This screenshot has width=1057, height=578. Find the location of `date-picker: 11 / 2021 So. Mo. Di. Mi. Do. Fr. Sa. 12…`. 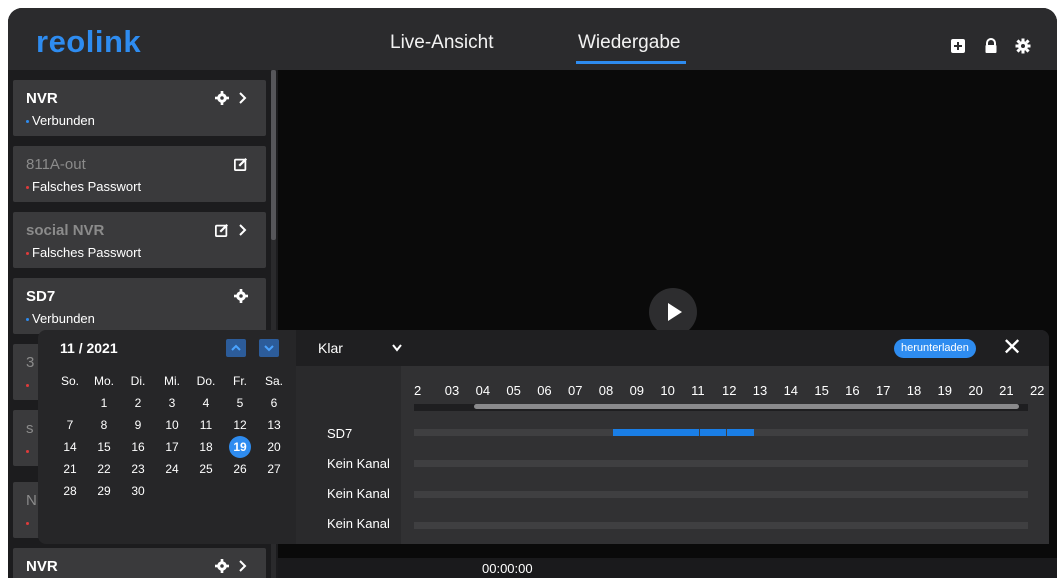

date-picker: 11 / 2021 So. Mo. Di. Mi. Do. Fr. Sa. 12… is located at coordinates (167, 437).